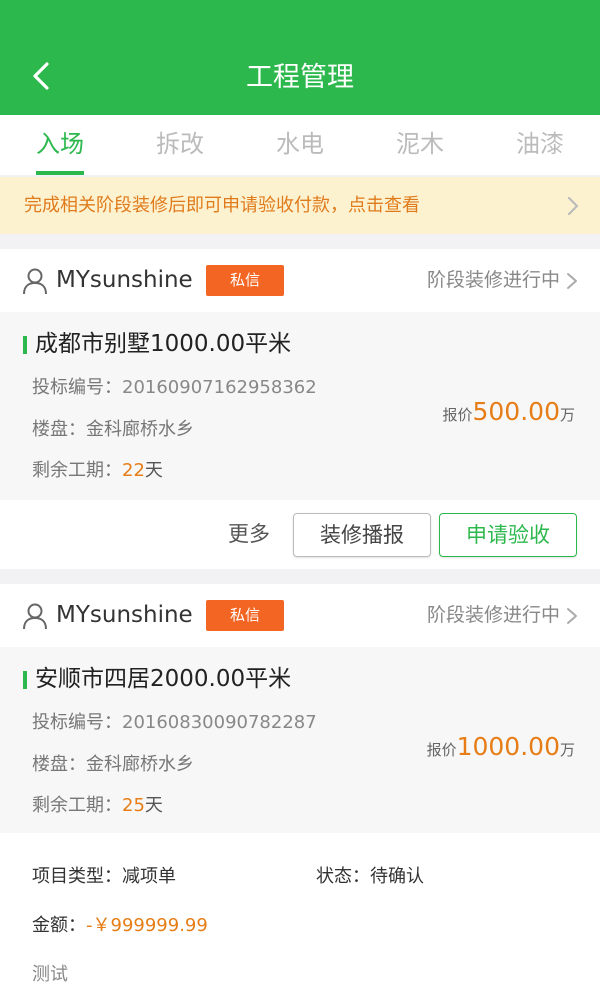 This screenshot has width=600, height=1000. Describe the element at coordinates (540, 145) in the screenshot. I see `tab-painting: 油漆` at that location.